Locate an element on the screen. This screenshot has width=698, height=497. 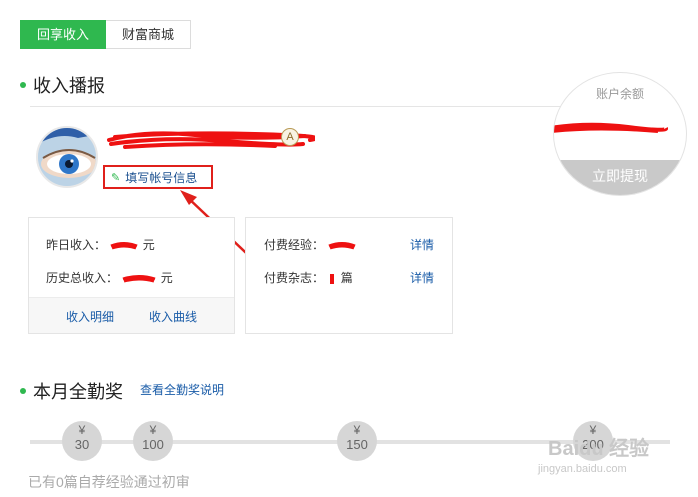
total-income: 历史总收入： 元 is located at coordinates (109, 277).